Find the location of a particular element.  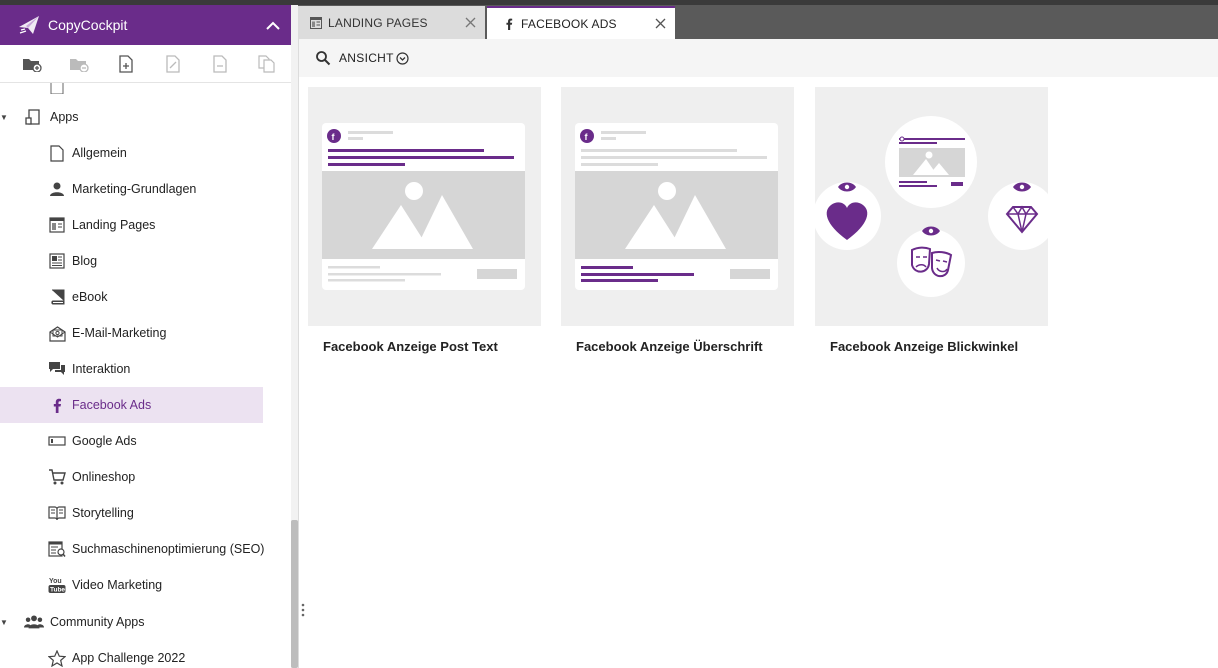

sidebar-item-marketing-grundlagen: Marketing-Grundlagen is located at coordinates (145, 189).